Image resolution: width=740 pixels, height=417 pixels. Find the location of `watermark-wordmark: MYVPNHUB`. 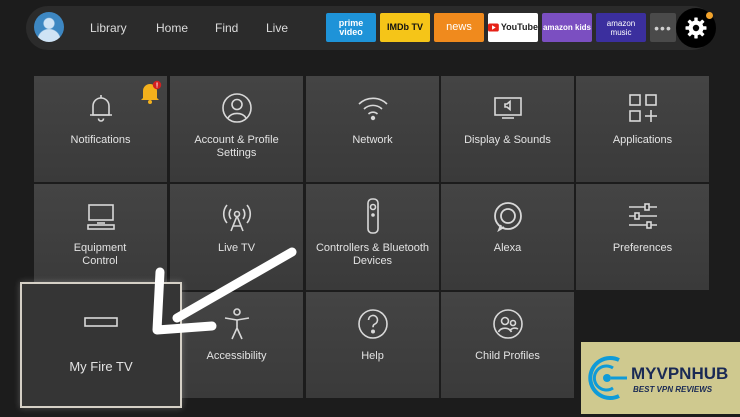

watermark-wordmark: MYVPNHUB is located at coordinates (680, 373).